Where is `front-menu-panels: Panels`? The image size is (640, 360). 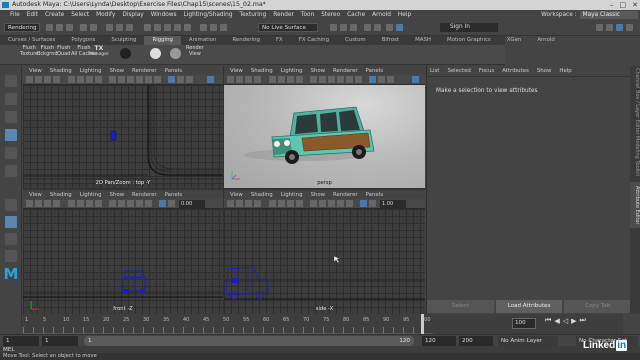 front-menu-panels: Panels is located at coordinates (173, 195).